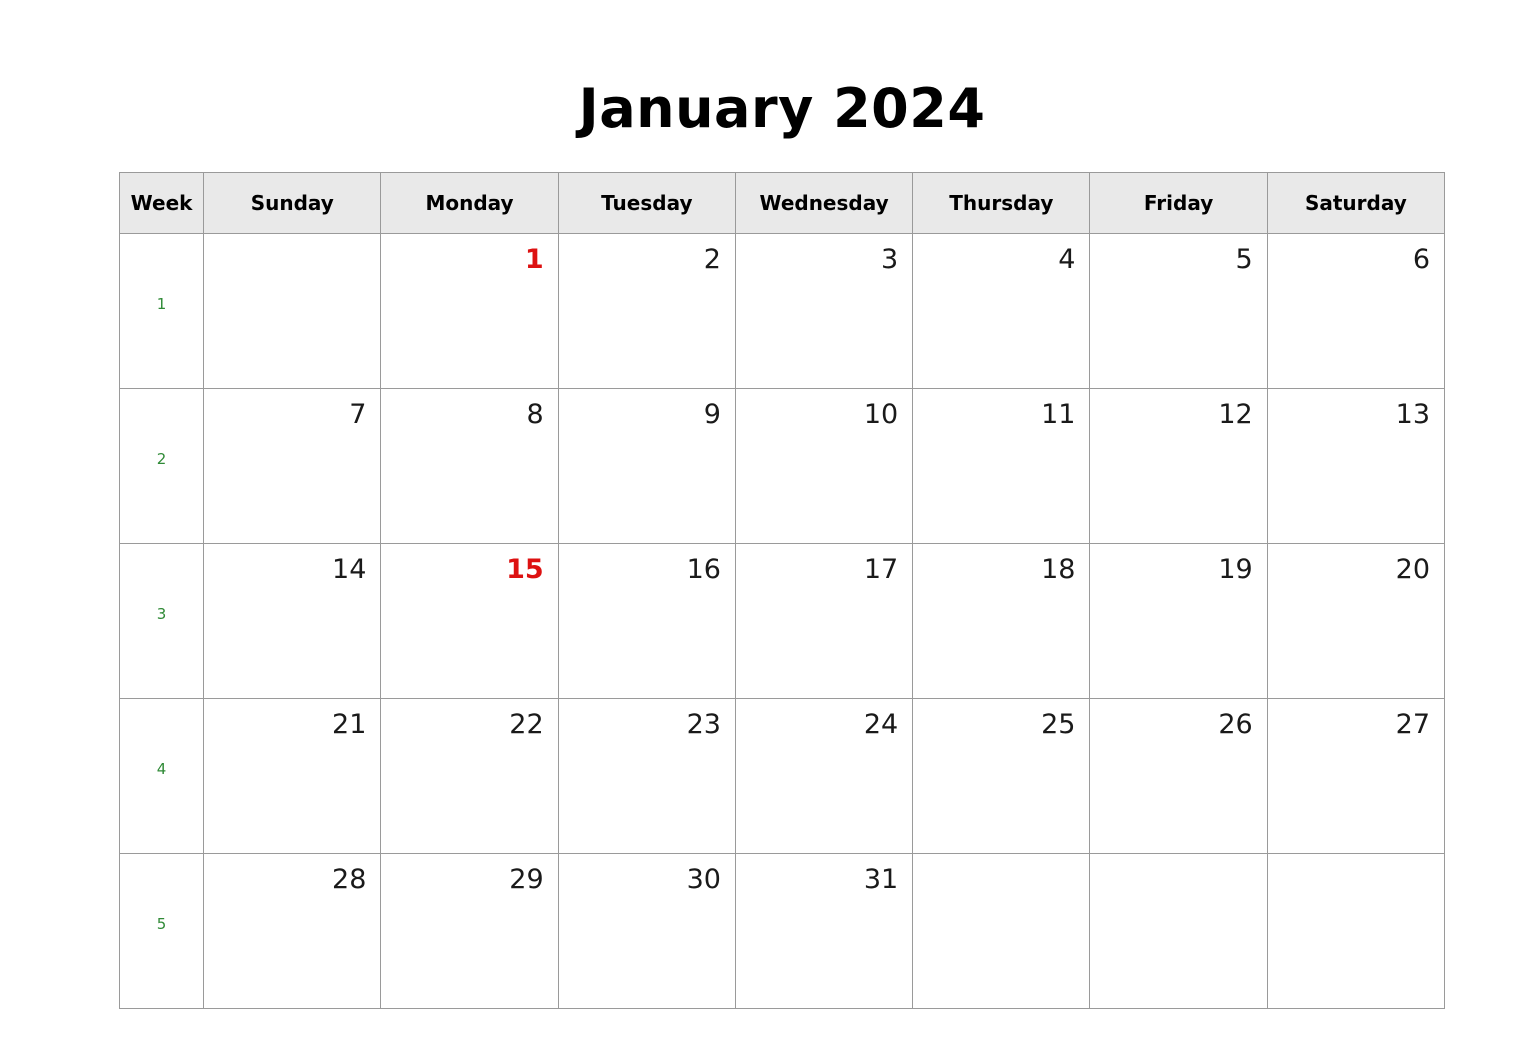 This screenshot has height=1043, width=1536. What do you see at coordinates (1178, 203) in the screenshot?
I see `column-header-friday: Friday` at bounding box center [1178, 203].